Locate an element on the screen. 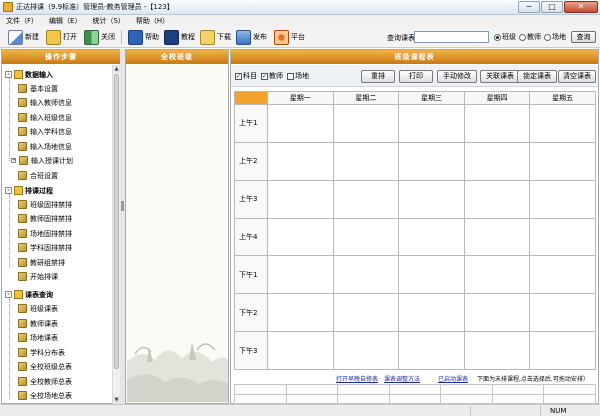 The height and width of the screenshot is (416, 600). tree-item: 基本设置 is located at coordinates (38, 88).